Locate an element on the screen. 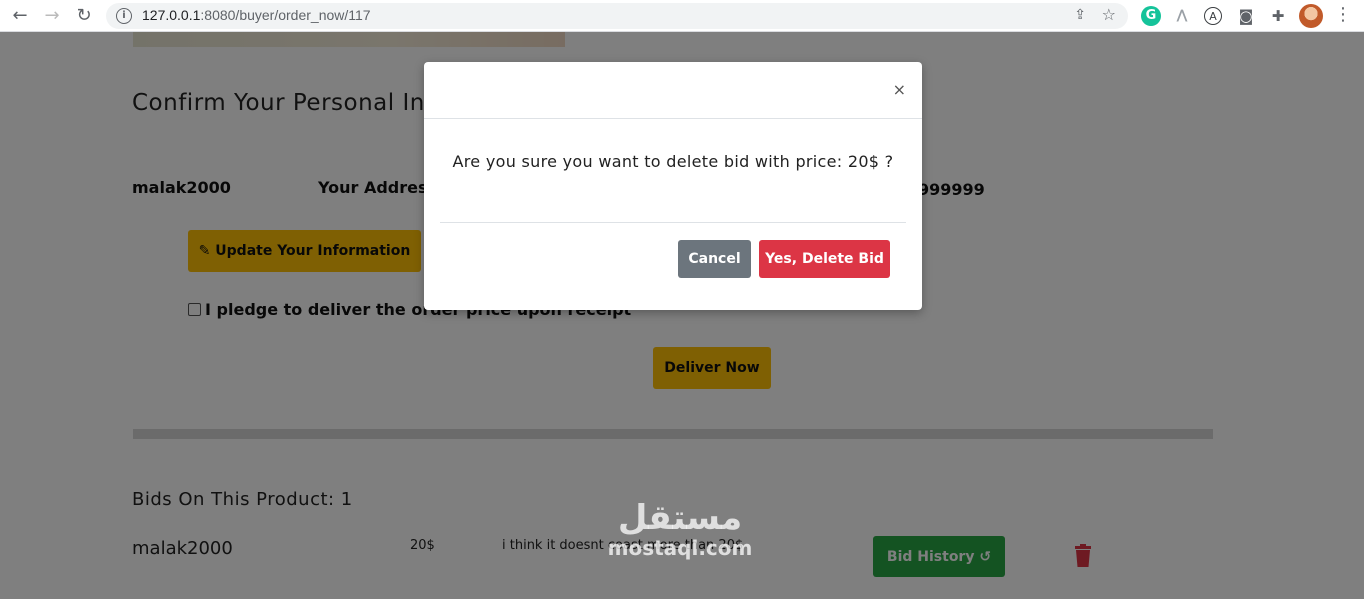  star-icon: ☆ is located at coordinates (1109, 14).